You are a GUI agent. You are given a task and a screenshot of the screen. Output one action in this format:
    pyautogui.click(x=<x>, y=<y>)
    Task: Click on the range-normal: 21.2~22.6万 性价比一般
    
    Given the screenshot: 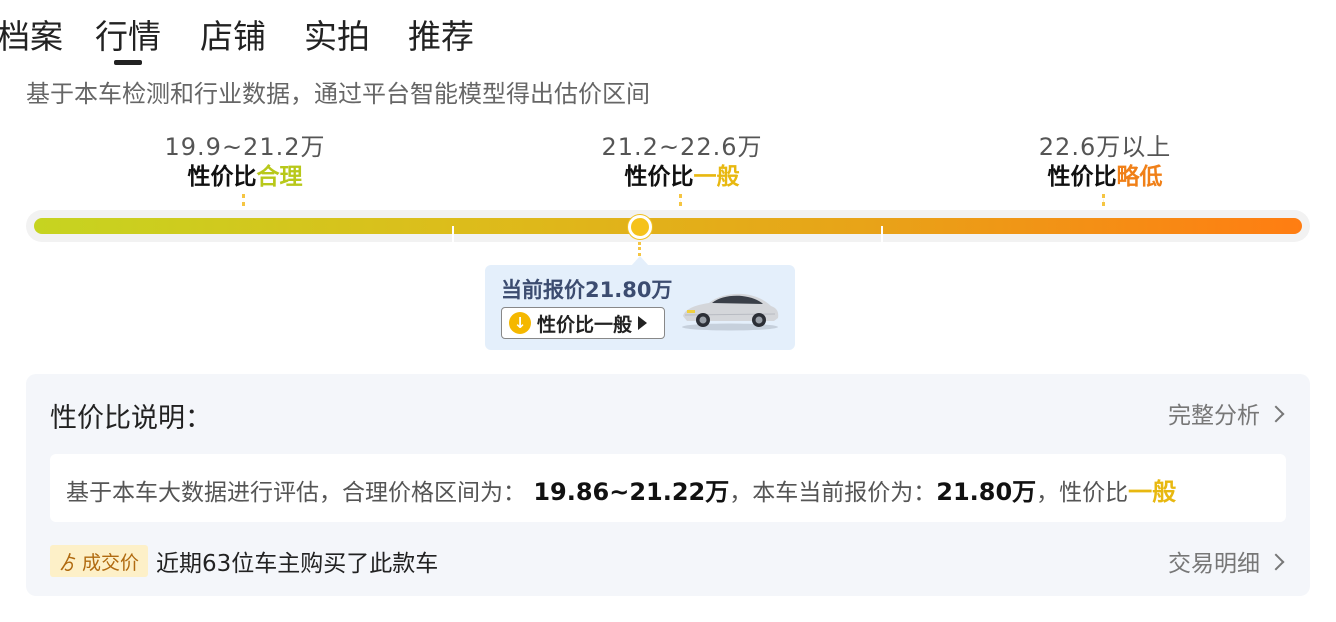 What is the action you would take?
    pyautogui.click(x=682, y=169)
    